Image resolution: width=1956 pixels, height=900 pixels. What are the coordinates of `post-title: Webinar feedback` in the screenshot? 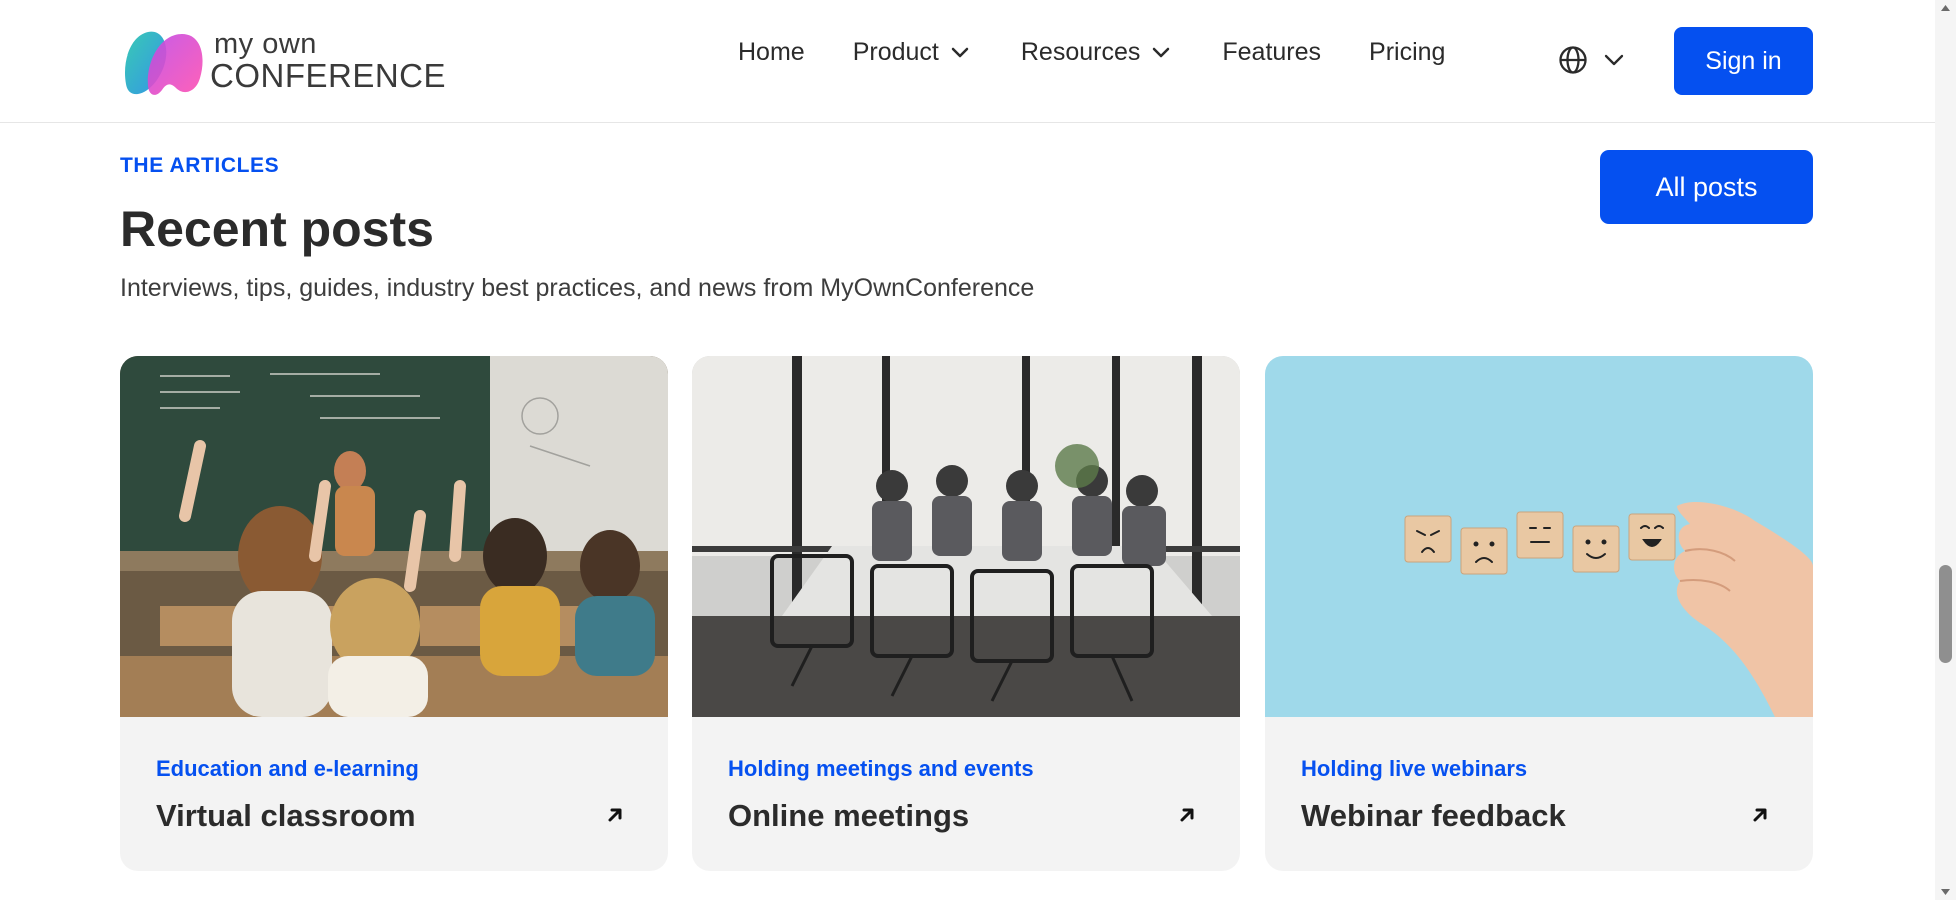 It's located at (1433, 816).